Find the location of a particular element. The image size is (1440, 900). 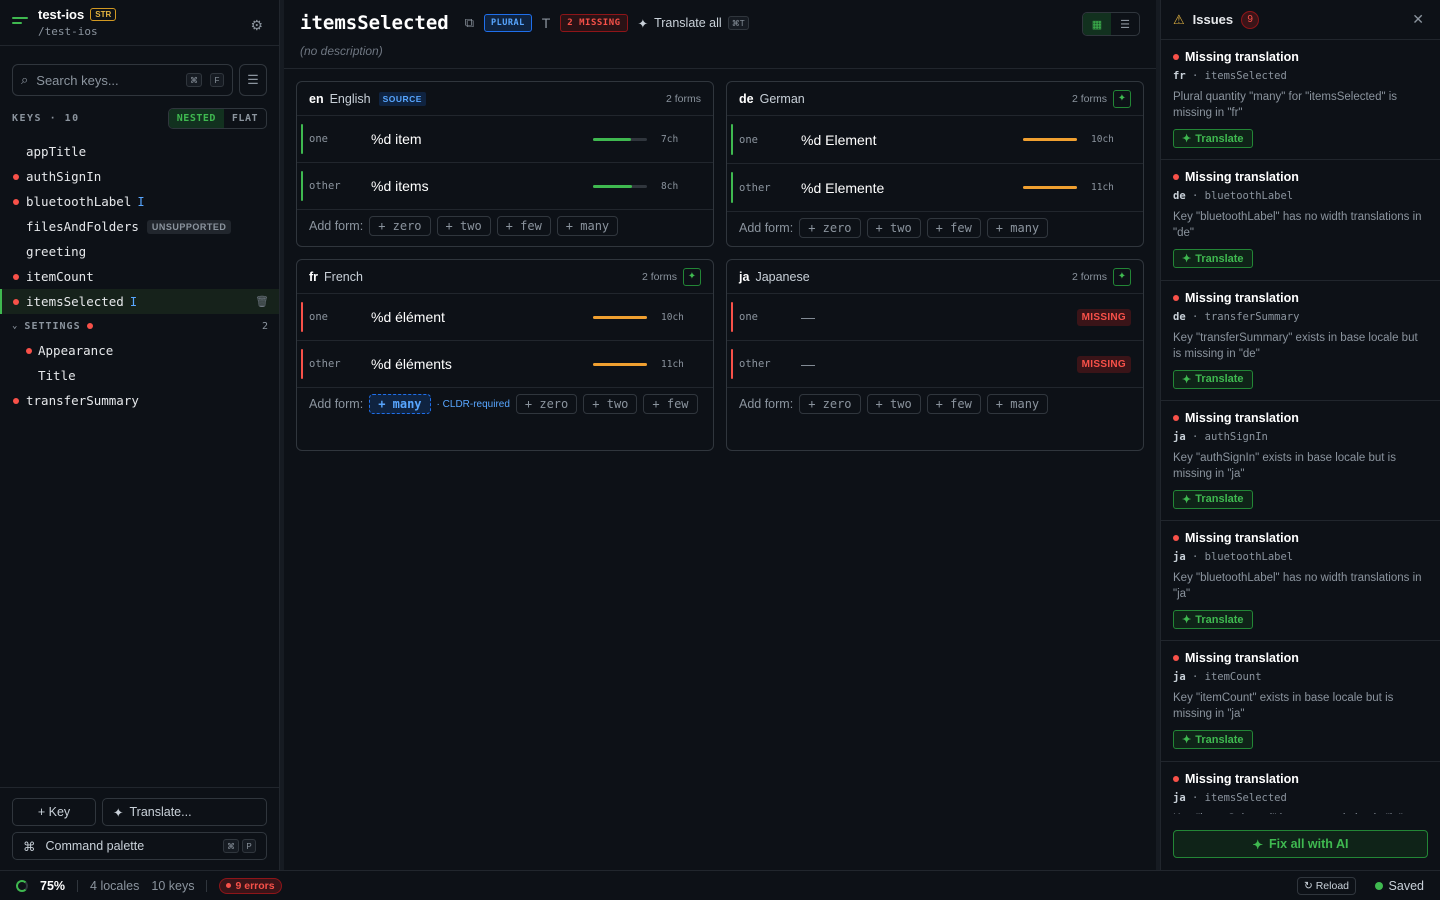

close-icon: ✕ is located at coordinates (1418, 19).